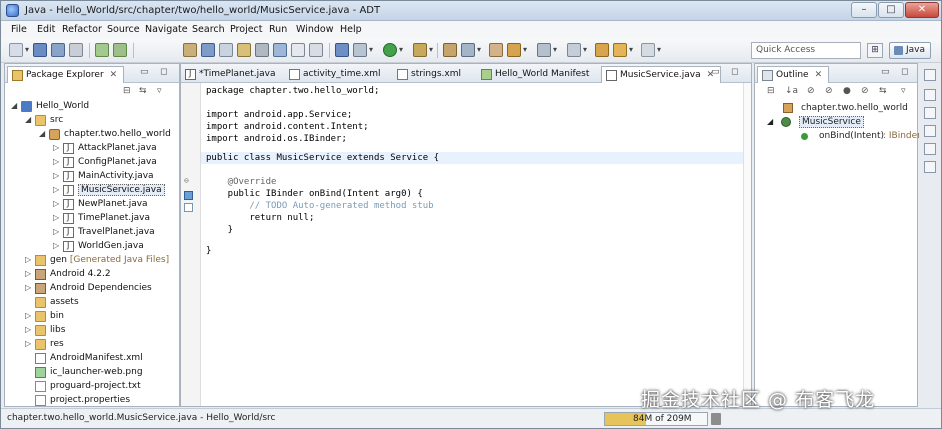 The width and height of the screenshot is (942, 429). I want to click on package-explorer-toolbar: ⊟ ⇆ ▿, so click(92, 92).